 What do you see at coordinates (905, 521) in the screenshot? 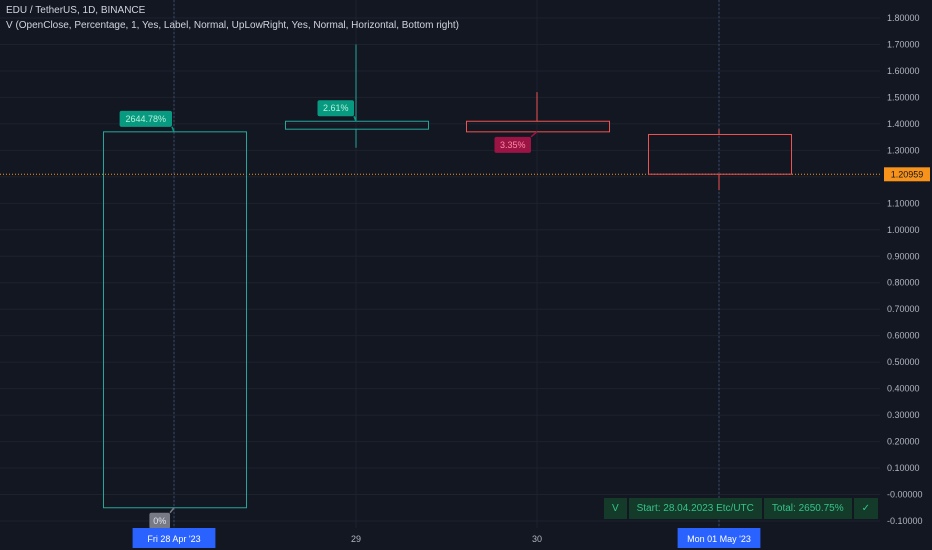
I see `y-tick-label: -0.10000` at bounding box center [905, 521].